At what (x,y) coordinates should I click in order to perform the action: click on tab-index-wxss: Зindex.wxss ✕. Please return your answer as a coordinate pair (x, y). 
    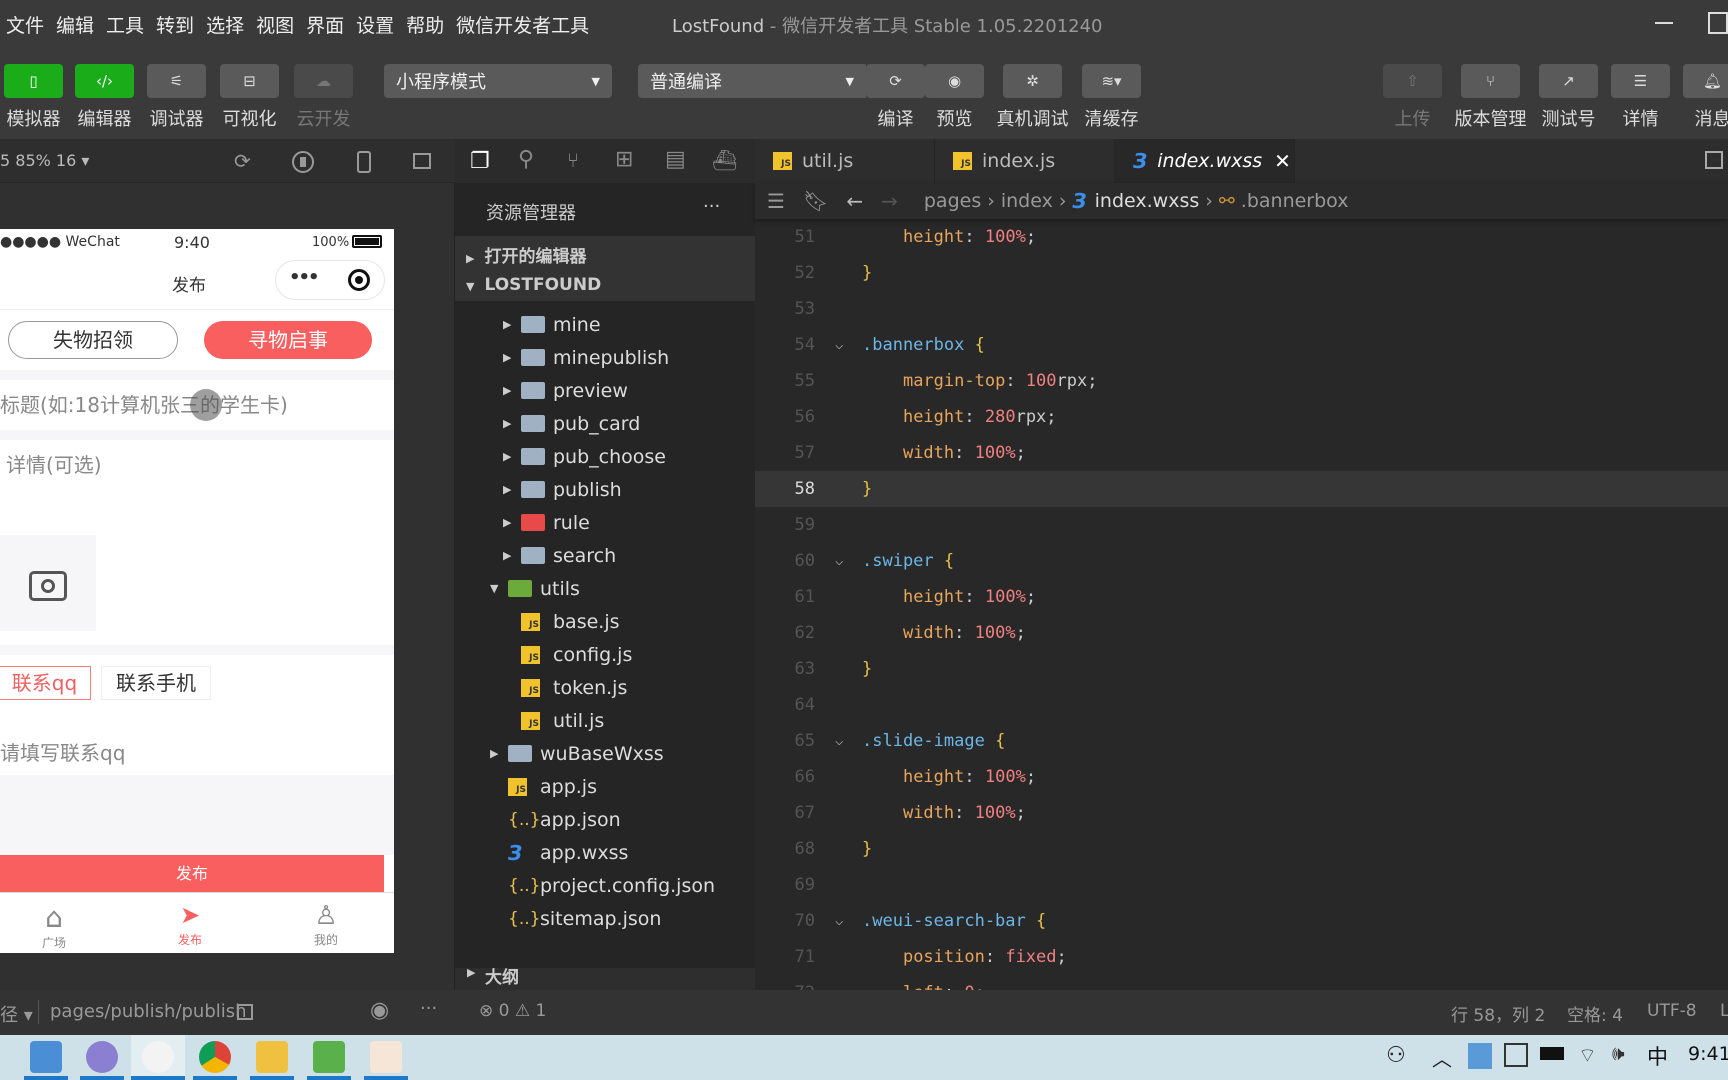
    Looking at the image, I should click on (1205, 161).